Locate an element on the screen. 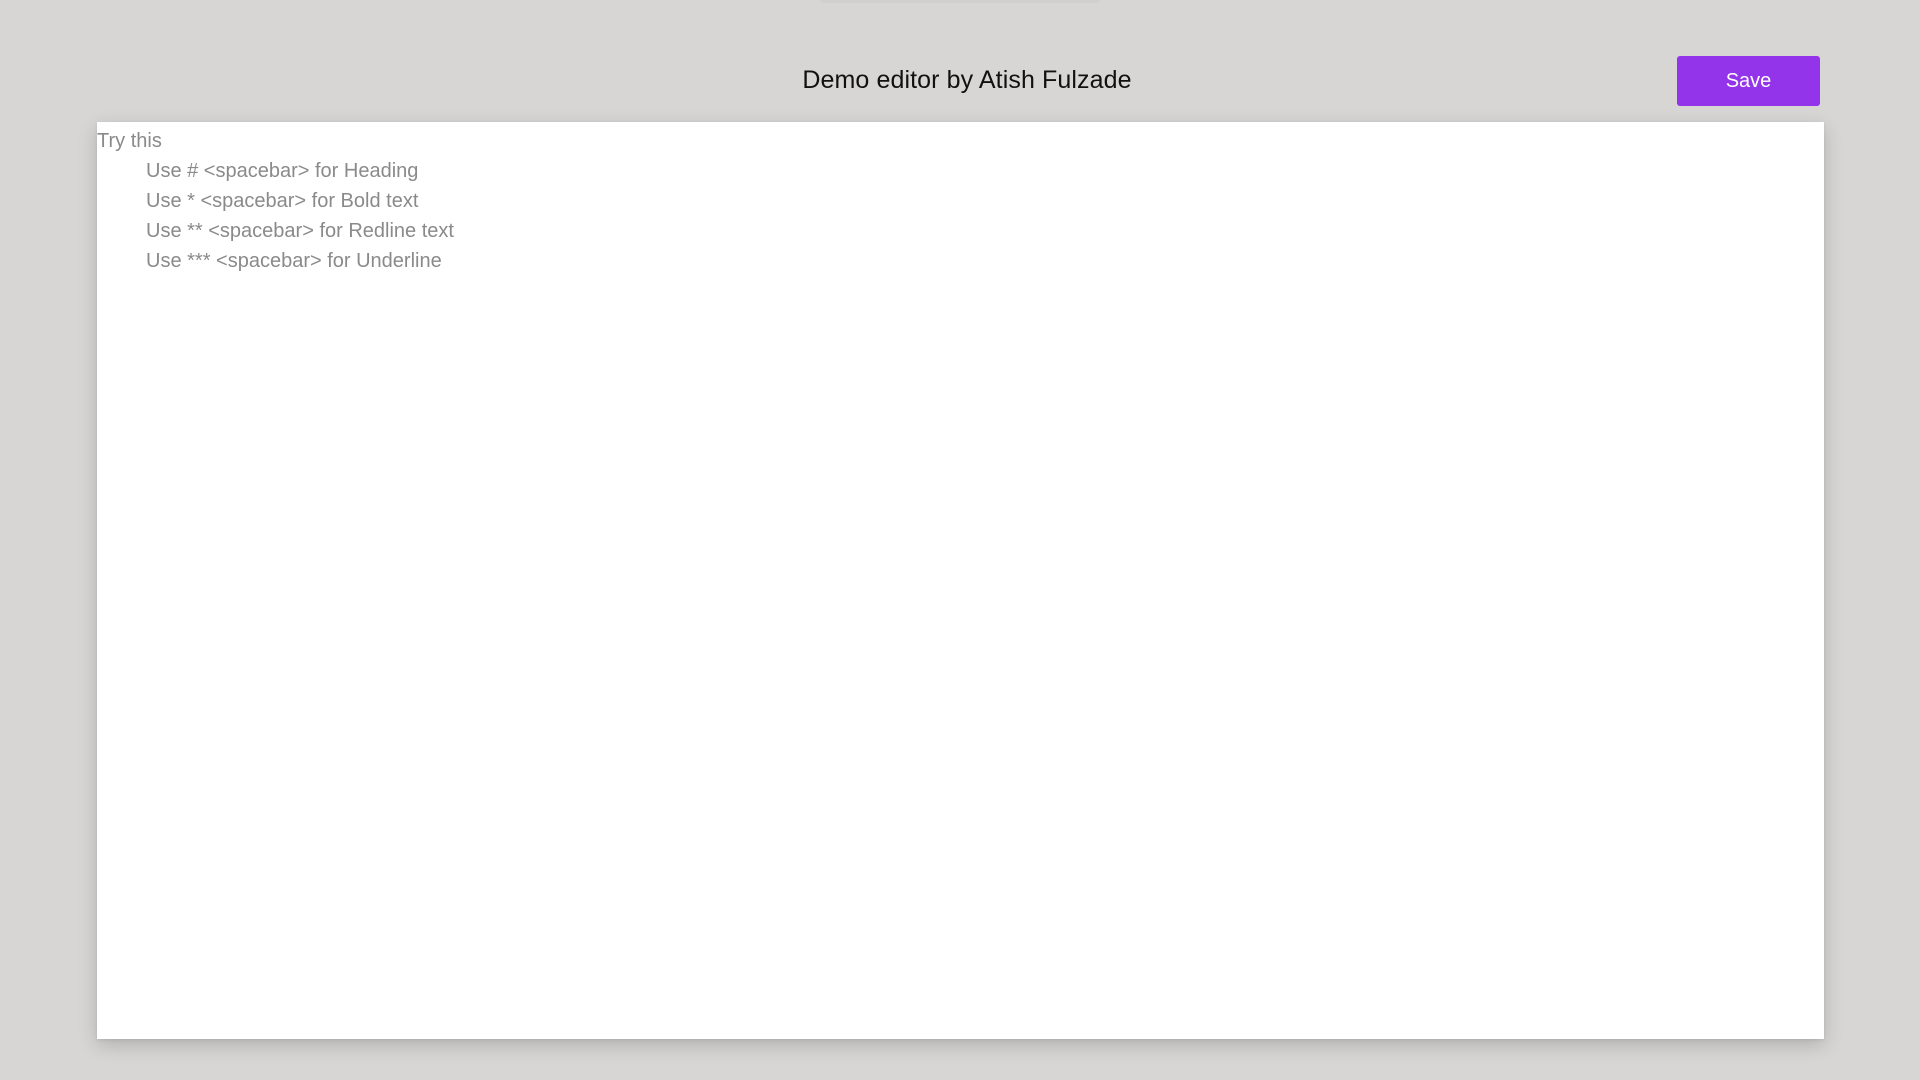 The width and height of the screenshot is (1920, 1080). hint-item-heading: Use # <spacebar> for Heading is located at coordinates (282, 171).